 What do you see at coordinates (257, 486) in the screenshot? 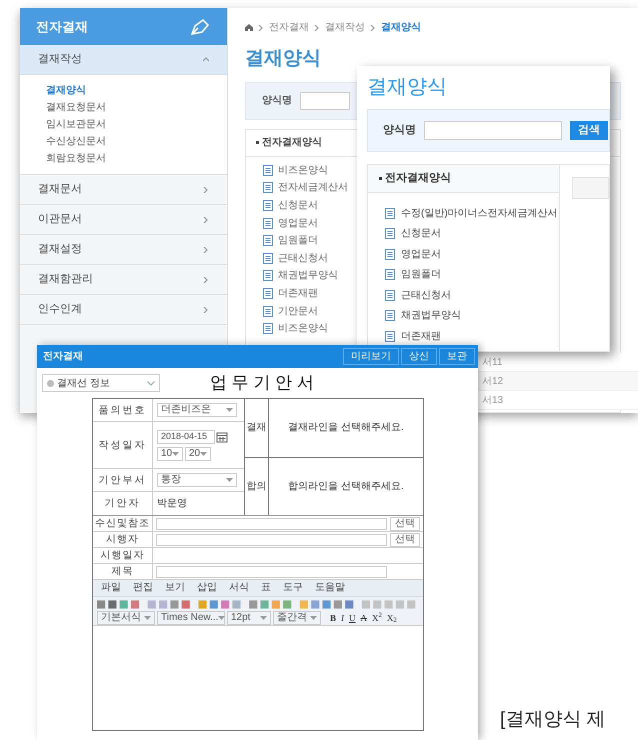
I see `approval-label: 합의` at bounding box center [257, 486].